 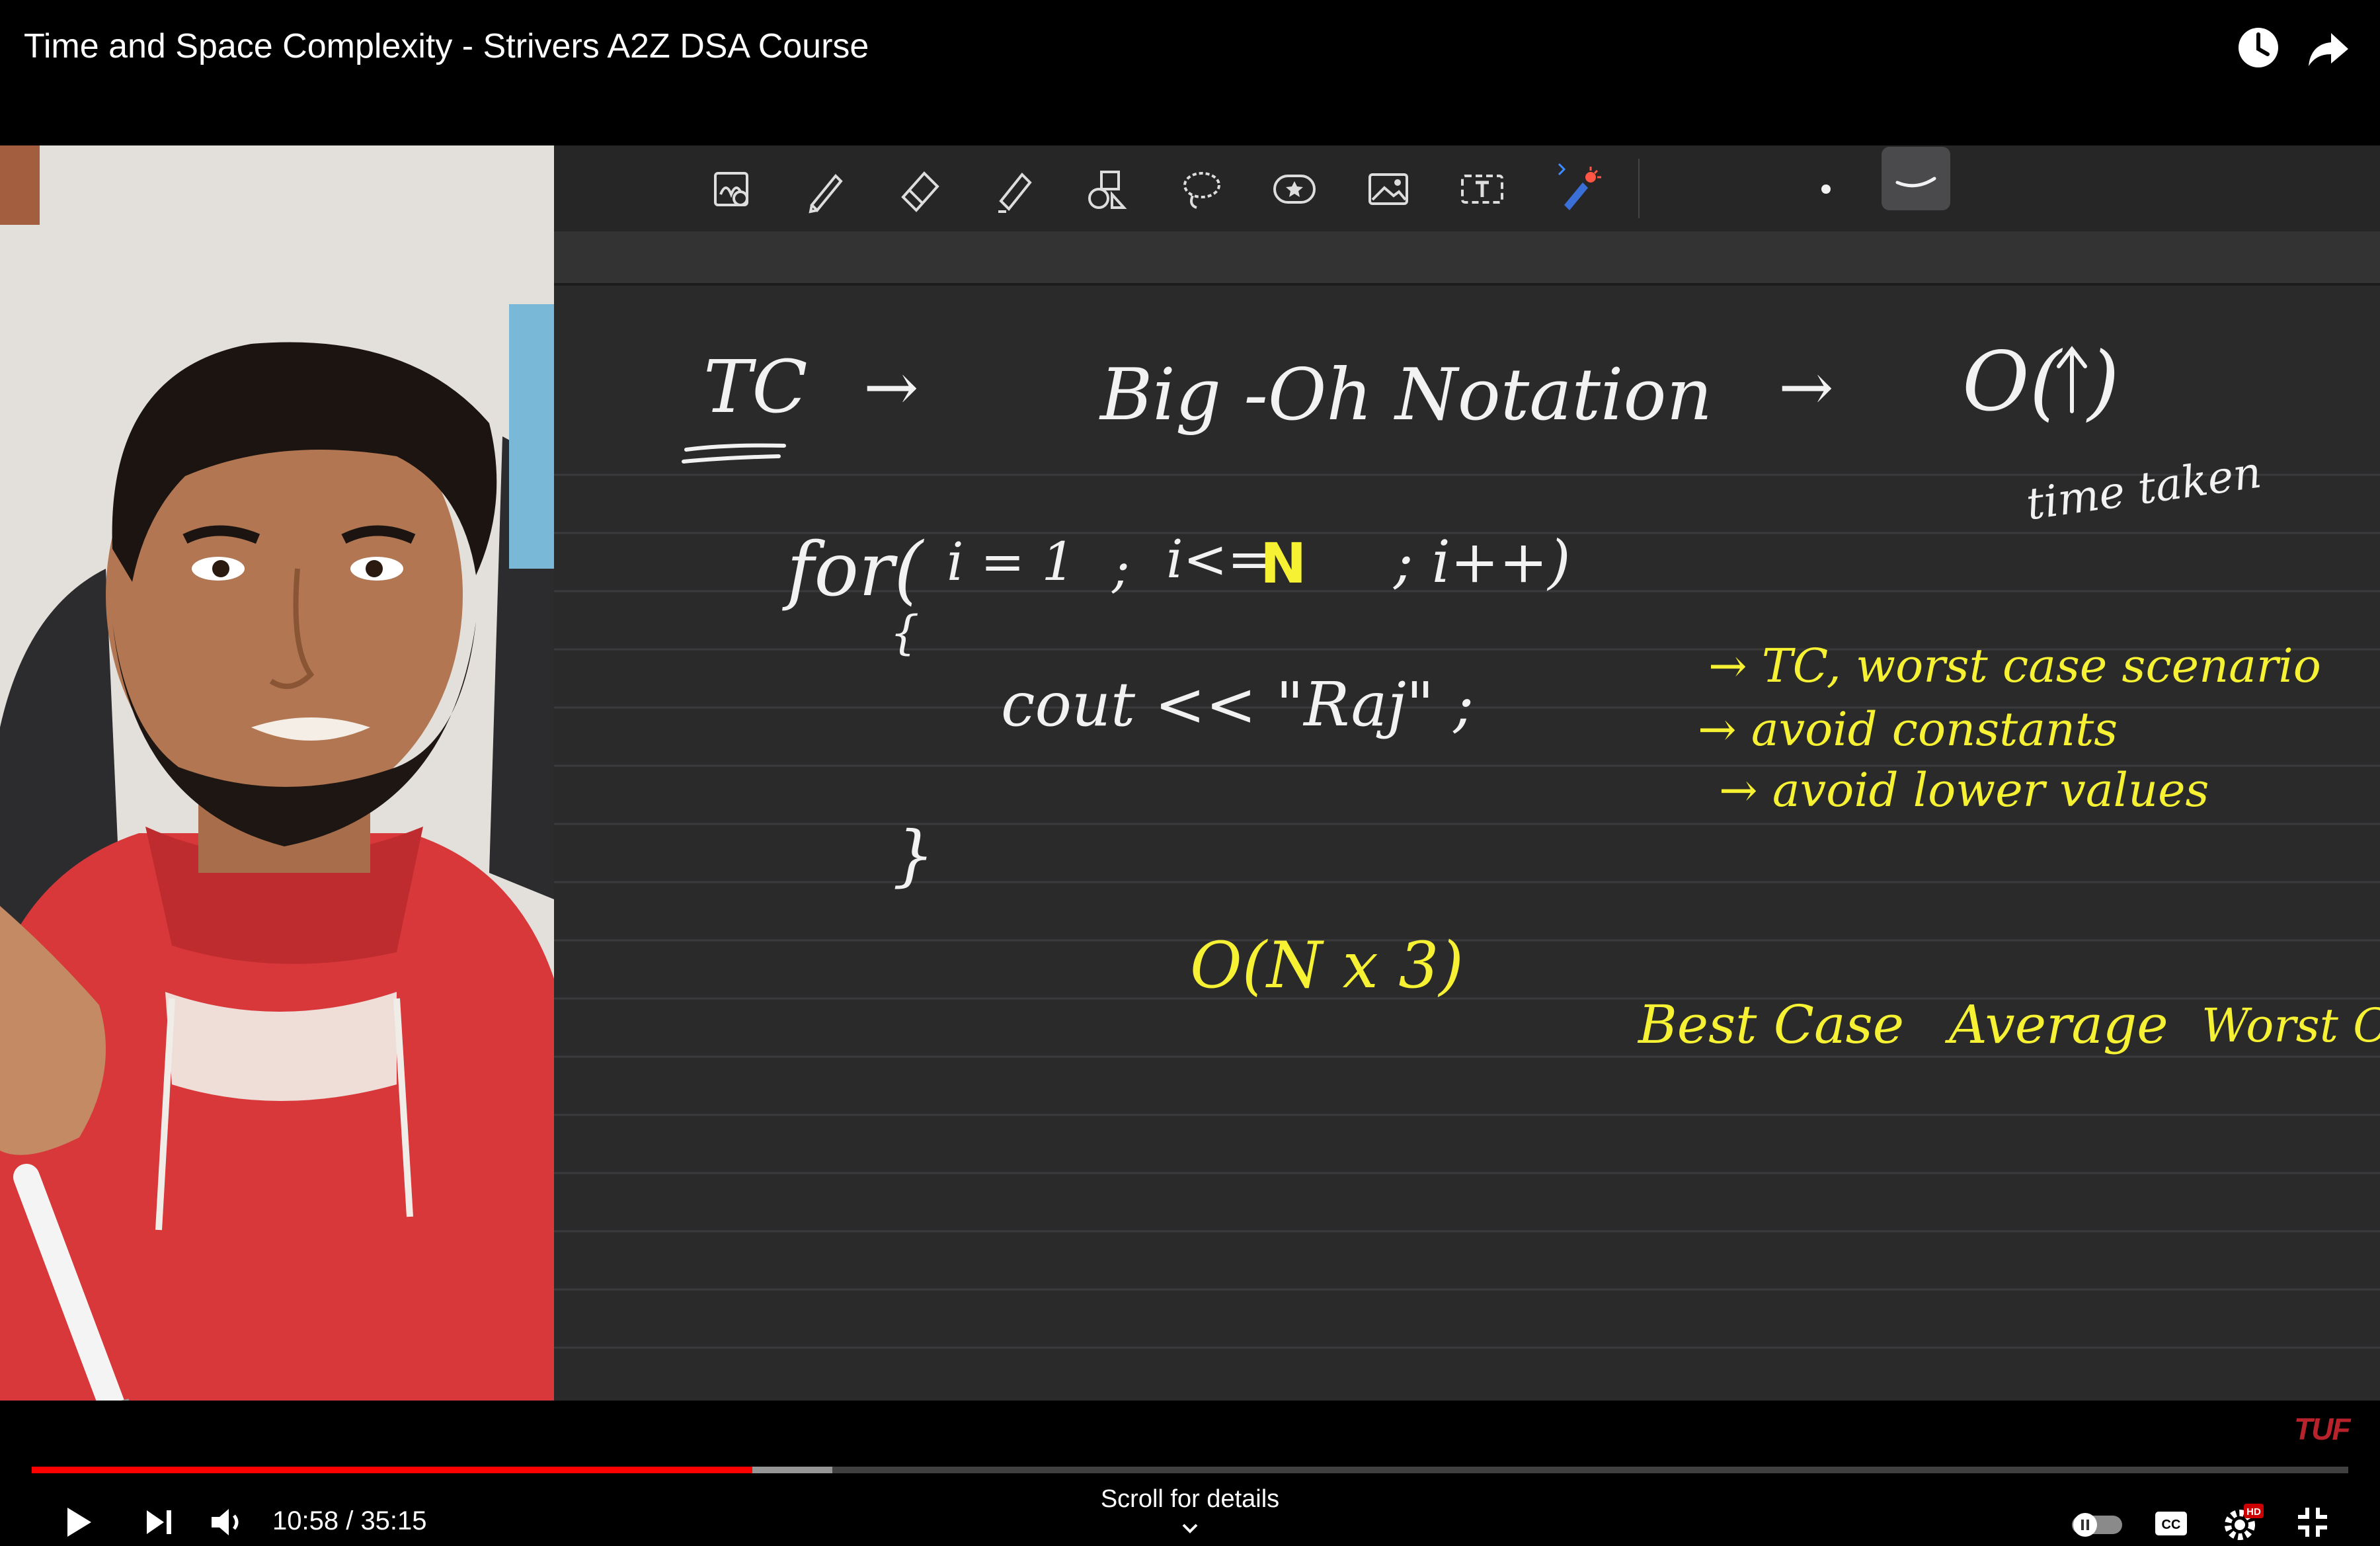 What do you see at coordinates (825, 189) in the screenshot?
I see `pen-icon` at bounding box center [825, 189].